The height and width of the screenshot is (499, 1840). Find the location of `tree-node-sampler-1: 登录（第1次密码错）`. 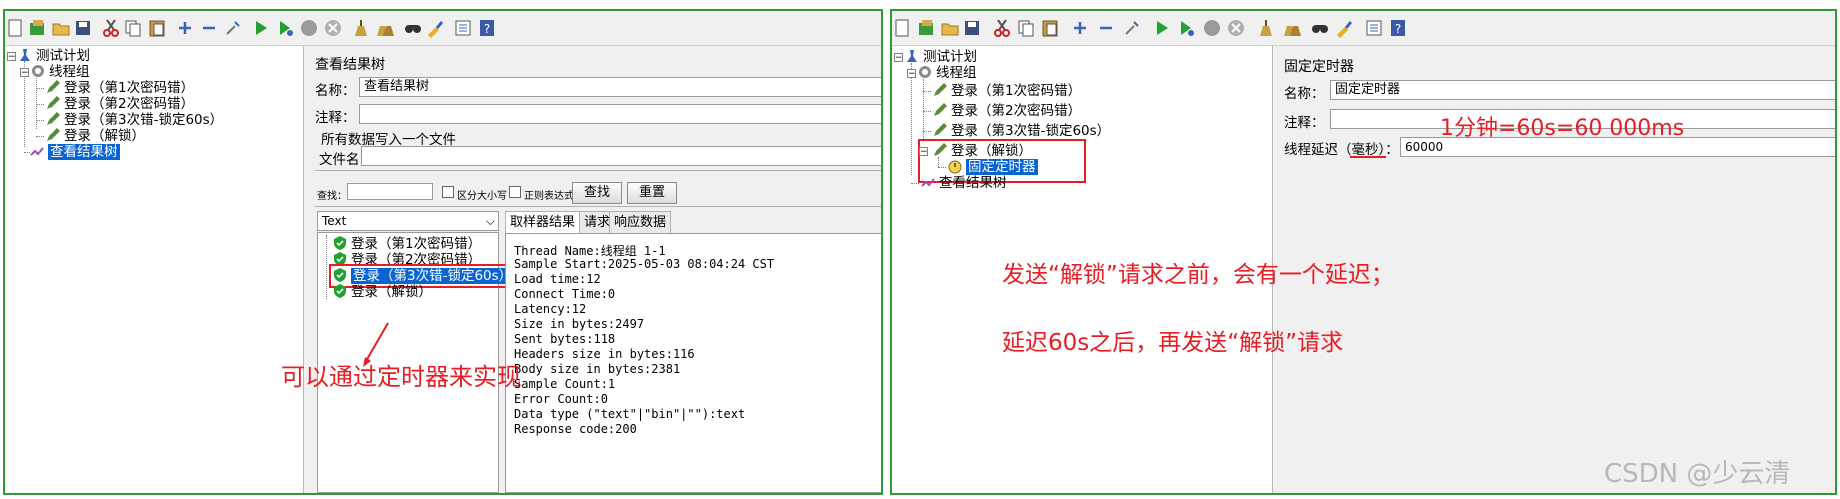

tree-node-sampler-1: 登录（第1次密码错） is located at coordinates (1006, 91).